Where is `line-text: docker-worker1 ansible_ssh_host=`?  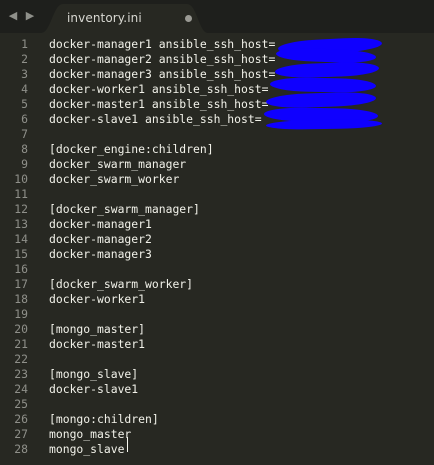
line-text: docker-worker1 ansible_ssh_host= is located at coordinates (159, 89).